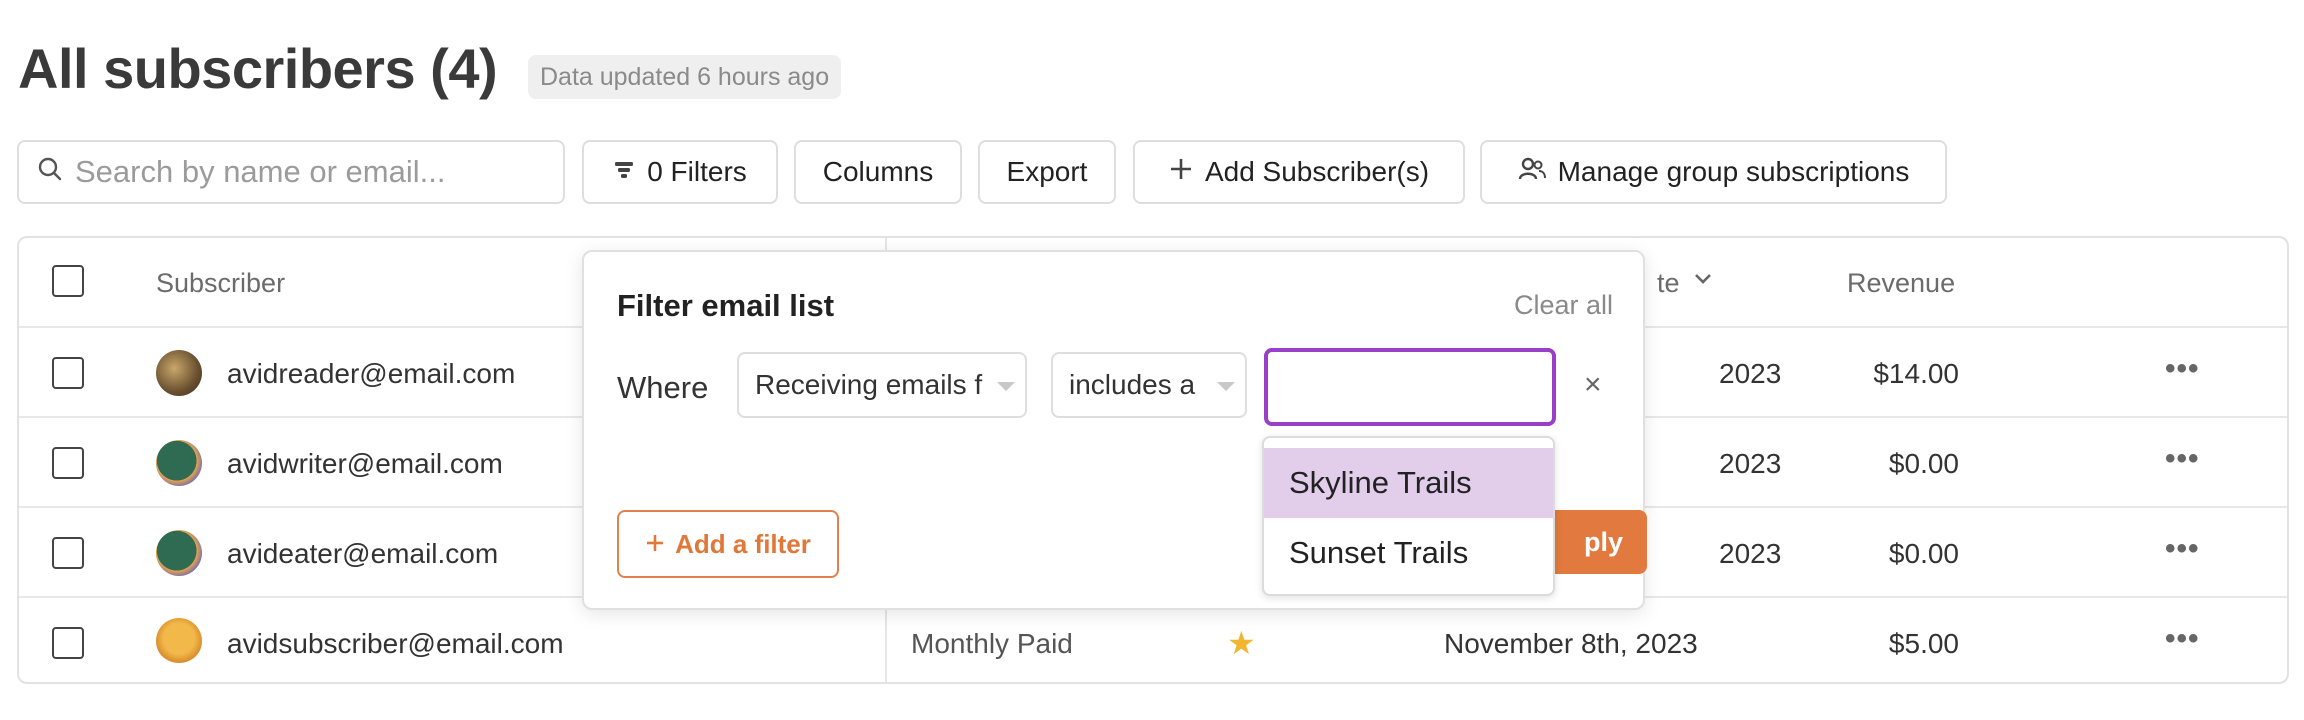 The width and height of the screenshot is (2304, 720). Describe the element at coordinates (1668, 283) in the screenshot. I see `header-date: te` at that location.